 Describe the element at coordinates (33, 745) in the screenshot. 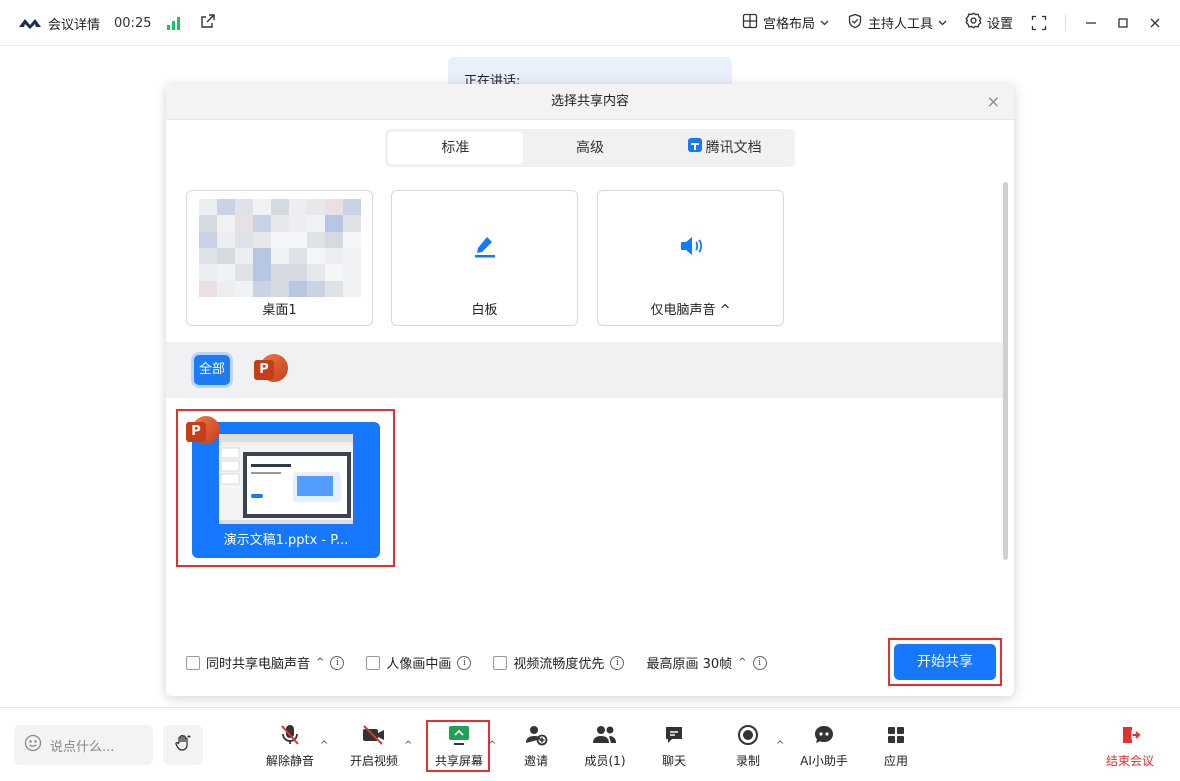

I see `smiley-icon` at that location.